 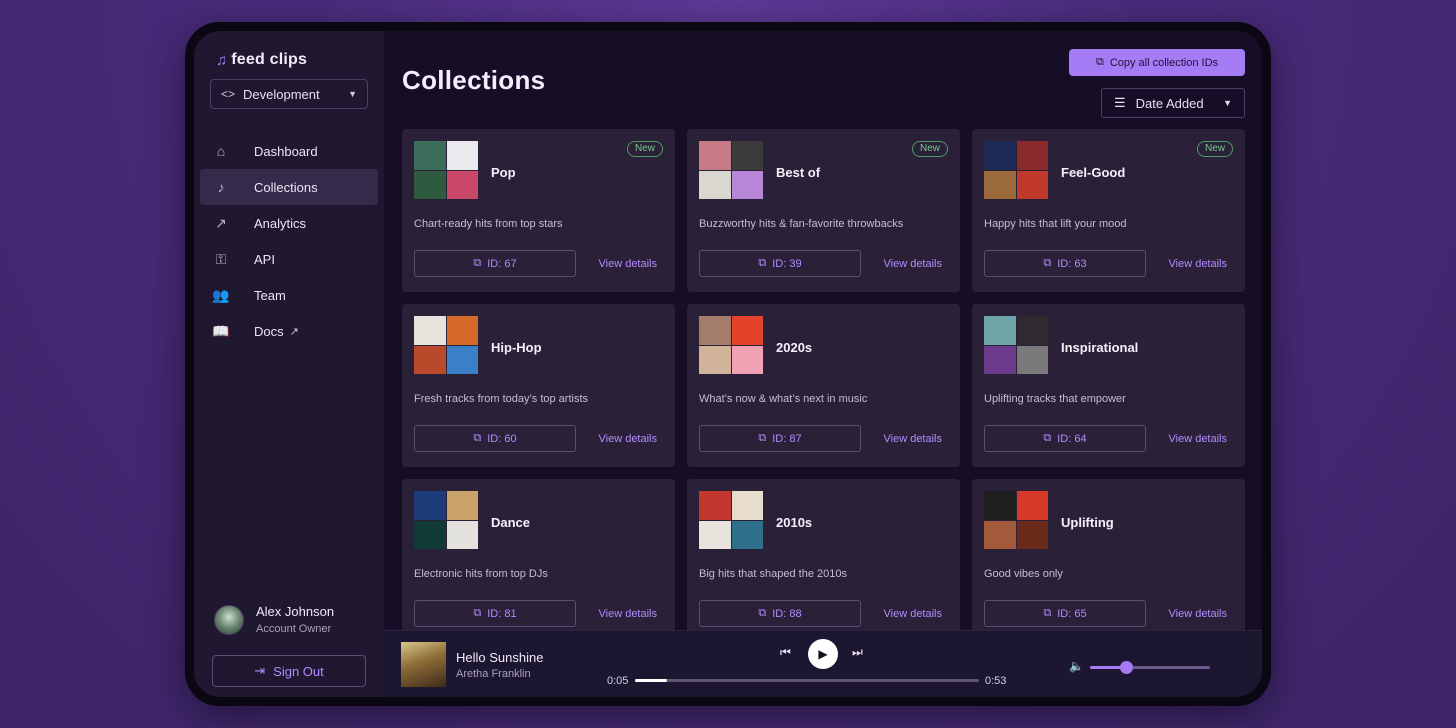 I want to click on copy-id-button: ⧉ ID: 65, so click(x=1065, y=613).